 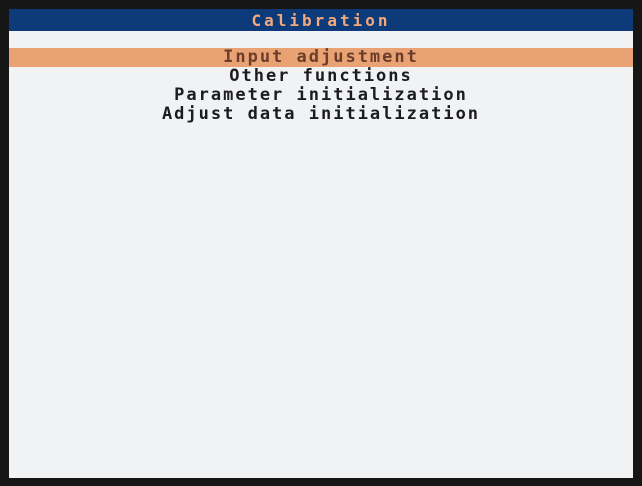 I want to click on menu-item-parameter-initialization: Parameter initialization, so click(x=321, y=95).